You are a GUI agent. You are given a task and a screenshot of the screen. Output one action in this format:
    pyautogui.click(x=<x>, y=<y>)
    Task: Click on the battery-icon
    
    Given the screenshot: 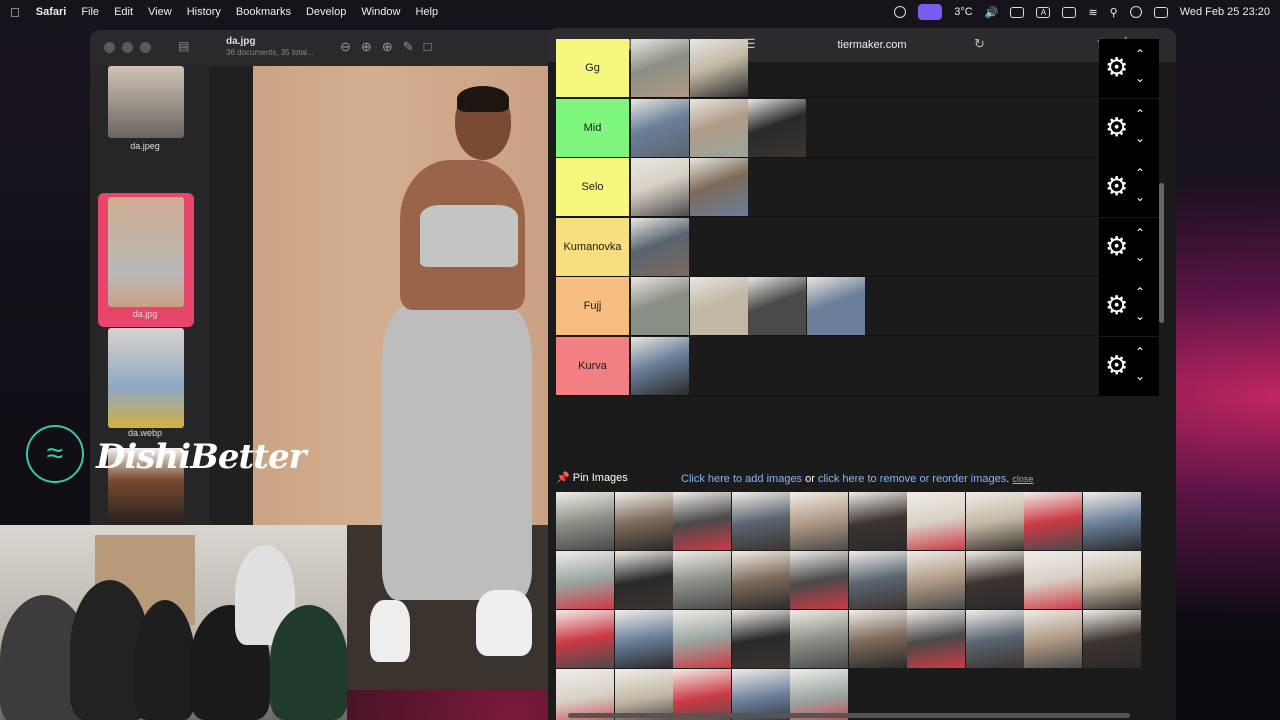 What is the action you would take?
    pyautogui.click(x=1069, y=12)
    